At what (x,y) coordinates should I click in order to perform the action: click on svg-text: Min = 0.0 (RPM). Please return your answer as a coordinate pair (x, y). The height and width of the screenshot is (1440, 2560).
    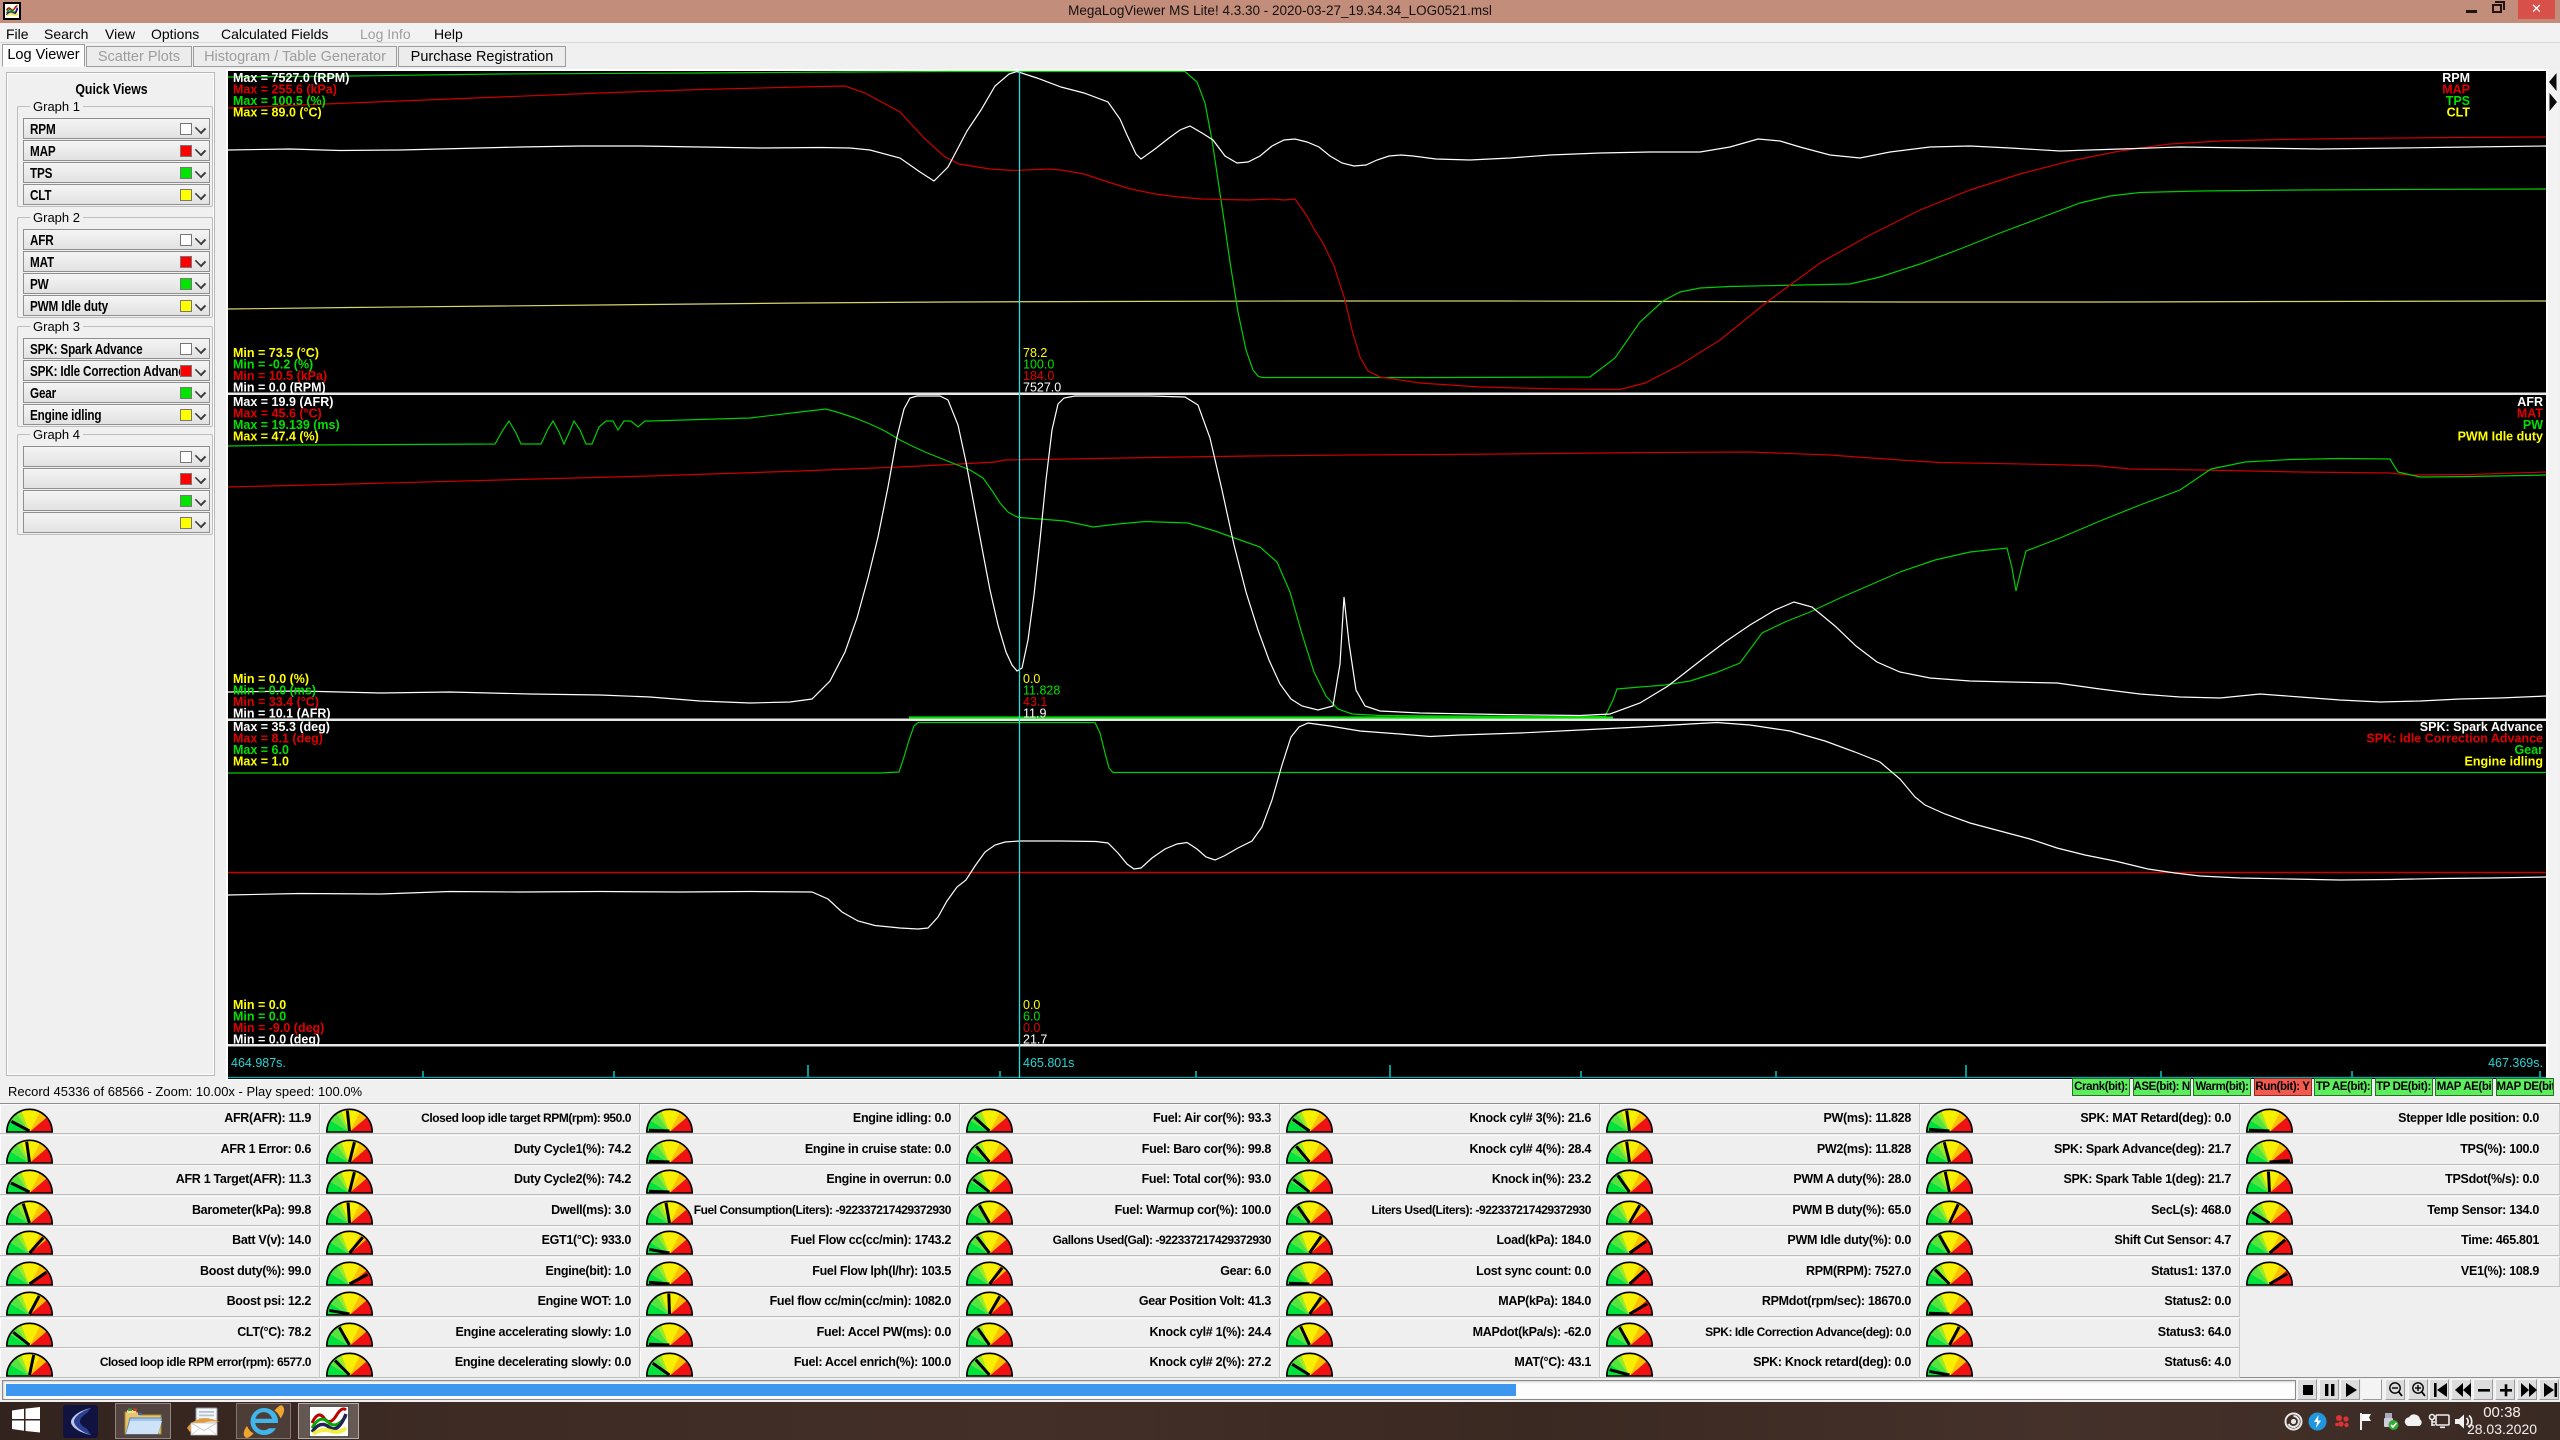
    Looking at the image, I should click on (279, 388).